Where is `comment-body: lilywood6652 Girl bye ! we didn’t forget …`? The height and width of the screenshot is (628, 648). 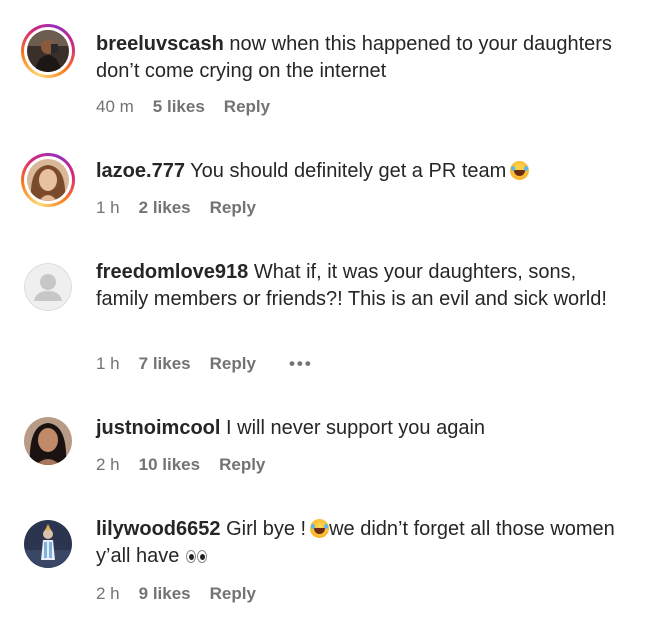 comment-body: lilywood6652 Girl bye ! we didn’t forget … is located at coordinates (357, 543).